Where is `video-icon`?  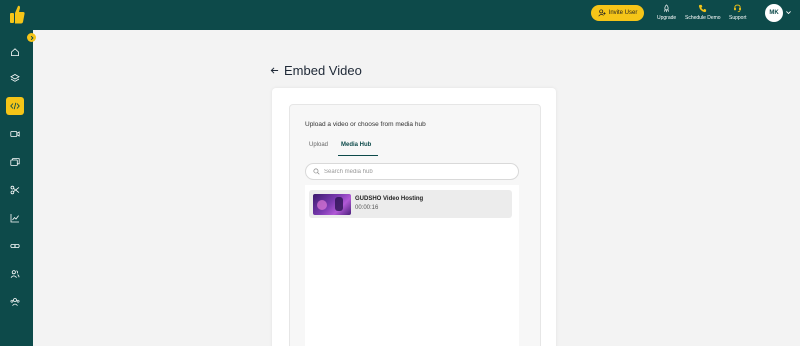 video-icon is located at coordinates (15, 134).